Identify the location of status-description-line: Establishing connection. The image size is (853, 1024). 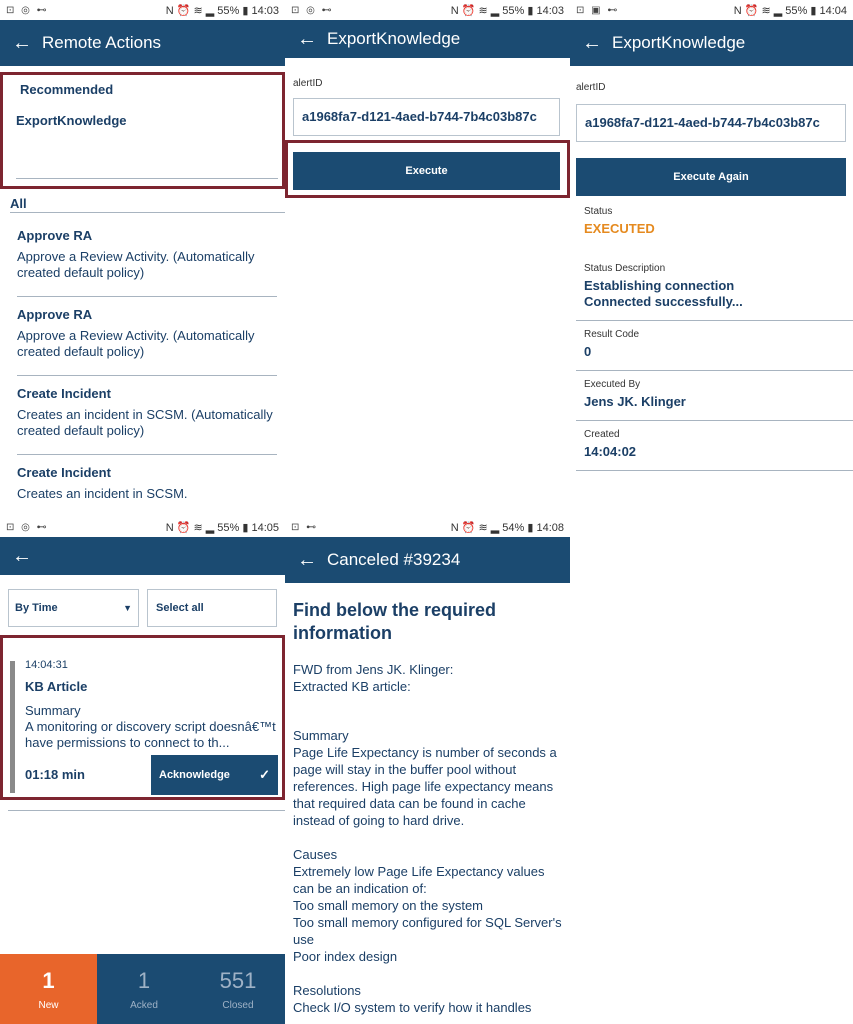
(659, 285).